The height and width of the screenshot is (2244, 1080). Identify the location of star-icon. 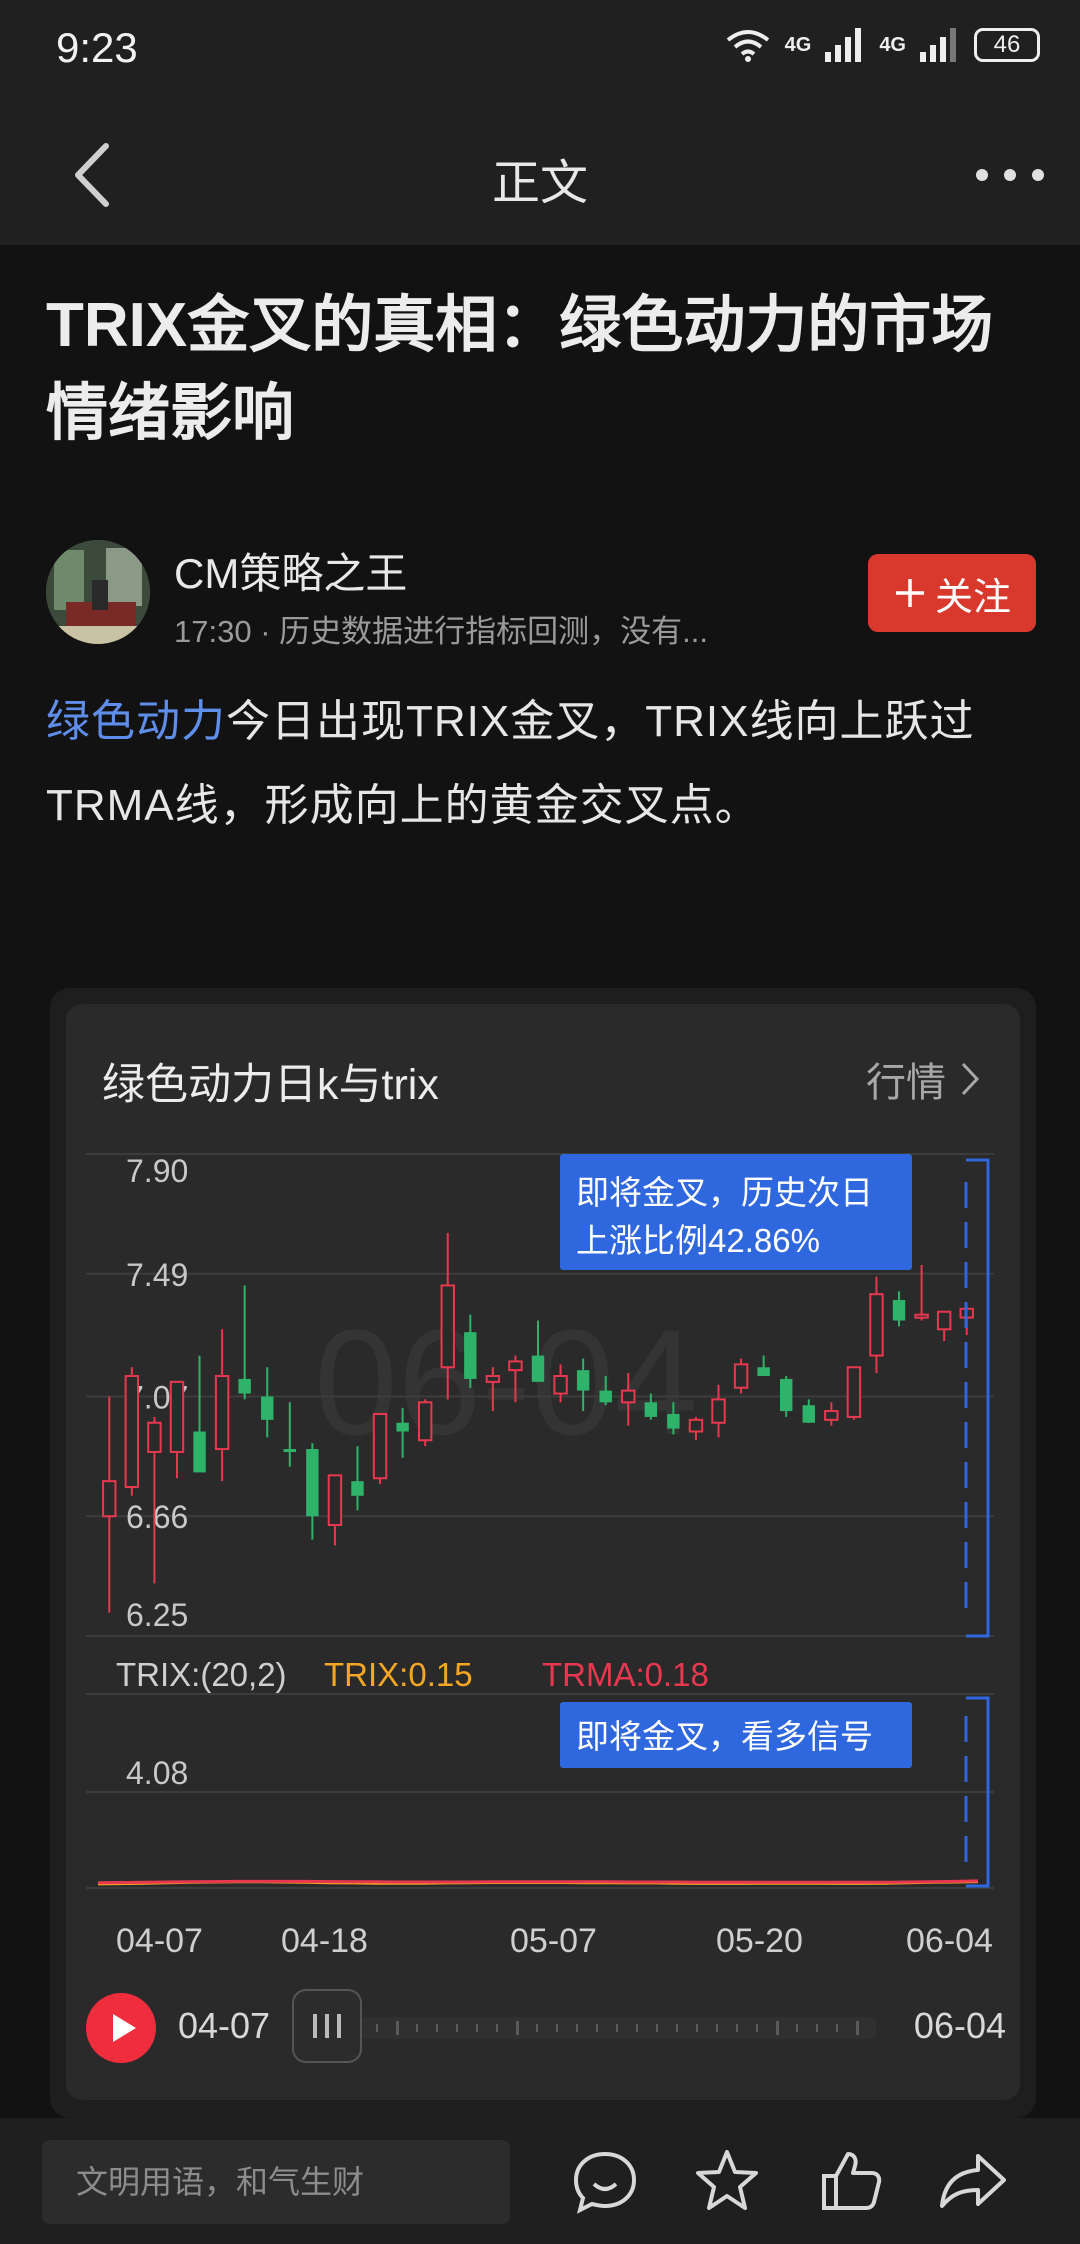
(727, 2181).